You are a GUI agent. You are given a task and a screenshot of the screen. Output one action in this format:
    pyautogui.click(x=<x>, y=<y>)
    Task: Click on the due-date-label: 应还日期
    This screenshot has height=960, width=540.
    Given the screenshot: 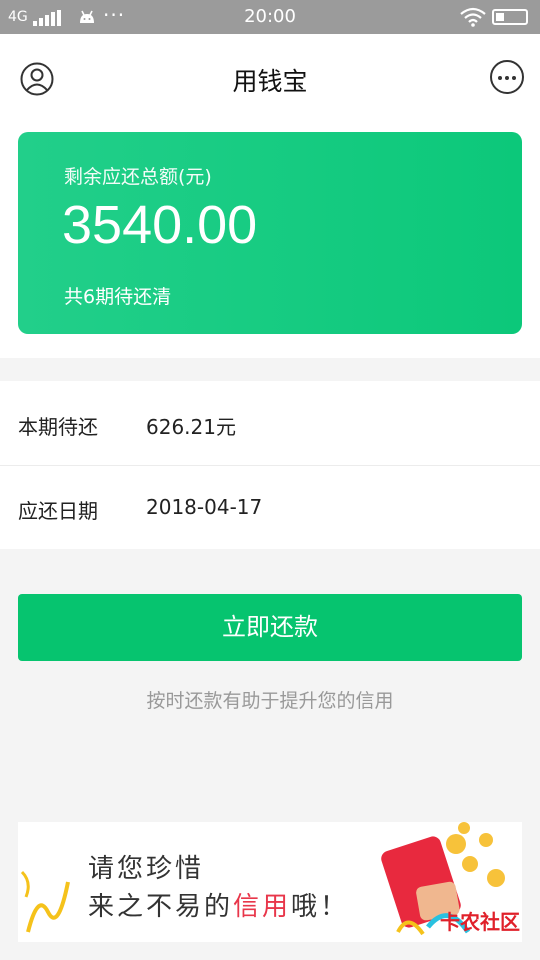 What is the action you would take?
    pyautogui.click(x=58, y=511)
    